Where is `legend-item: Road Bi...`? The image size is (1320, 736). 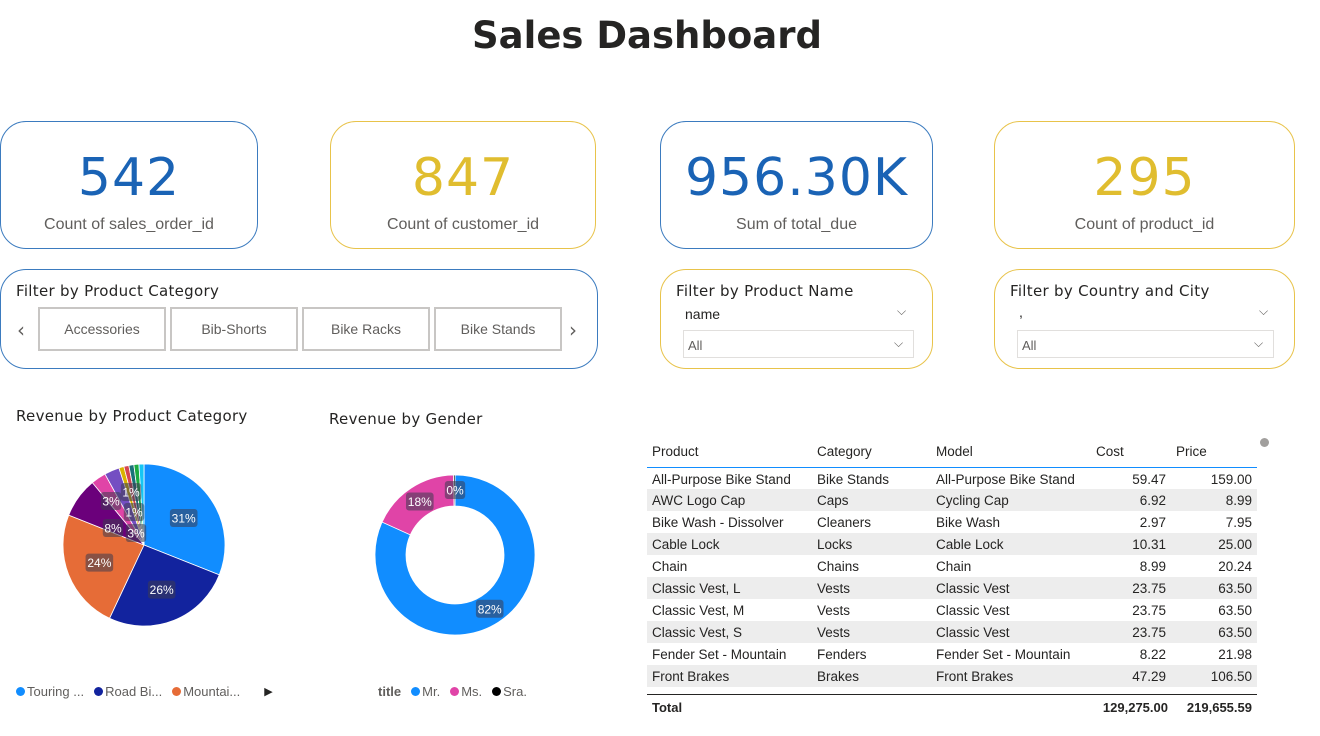
legend-item: Road Bi... is located at coordinates (128, 691).